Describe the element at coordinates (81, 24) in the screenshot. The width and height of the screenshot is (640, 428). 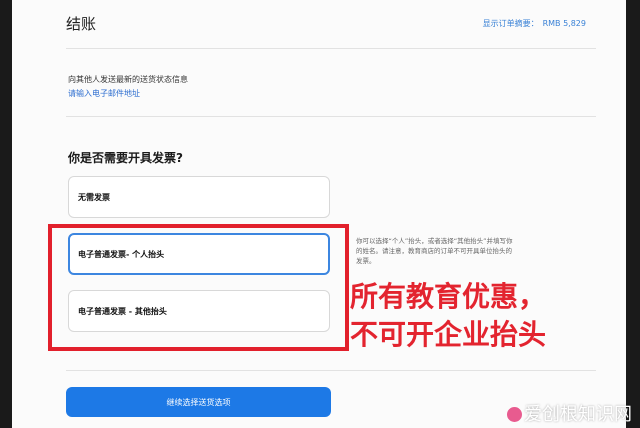
I see `page-title: 结账` at that location.